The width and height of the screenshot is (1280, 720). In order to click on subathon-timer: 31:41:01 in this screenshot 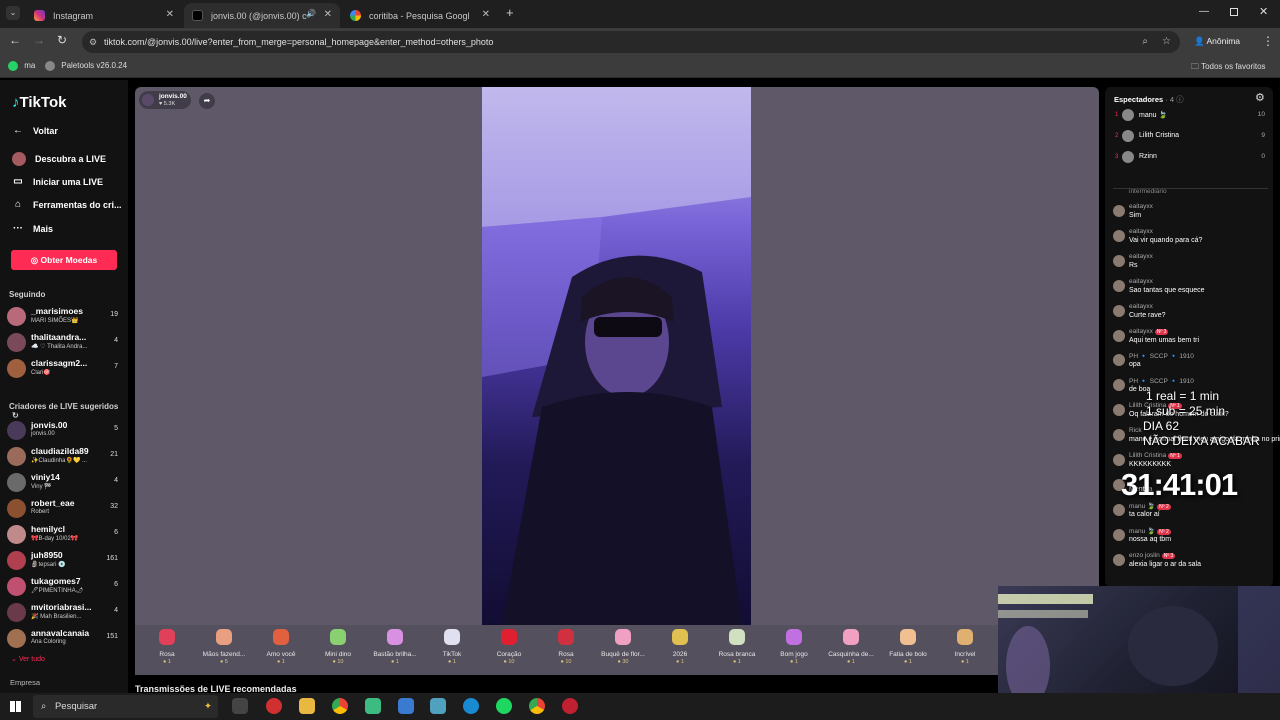, I will do `click(1179, 484)`.